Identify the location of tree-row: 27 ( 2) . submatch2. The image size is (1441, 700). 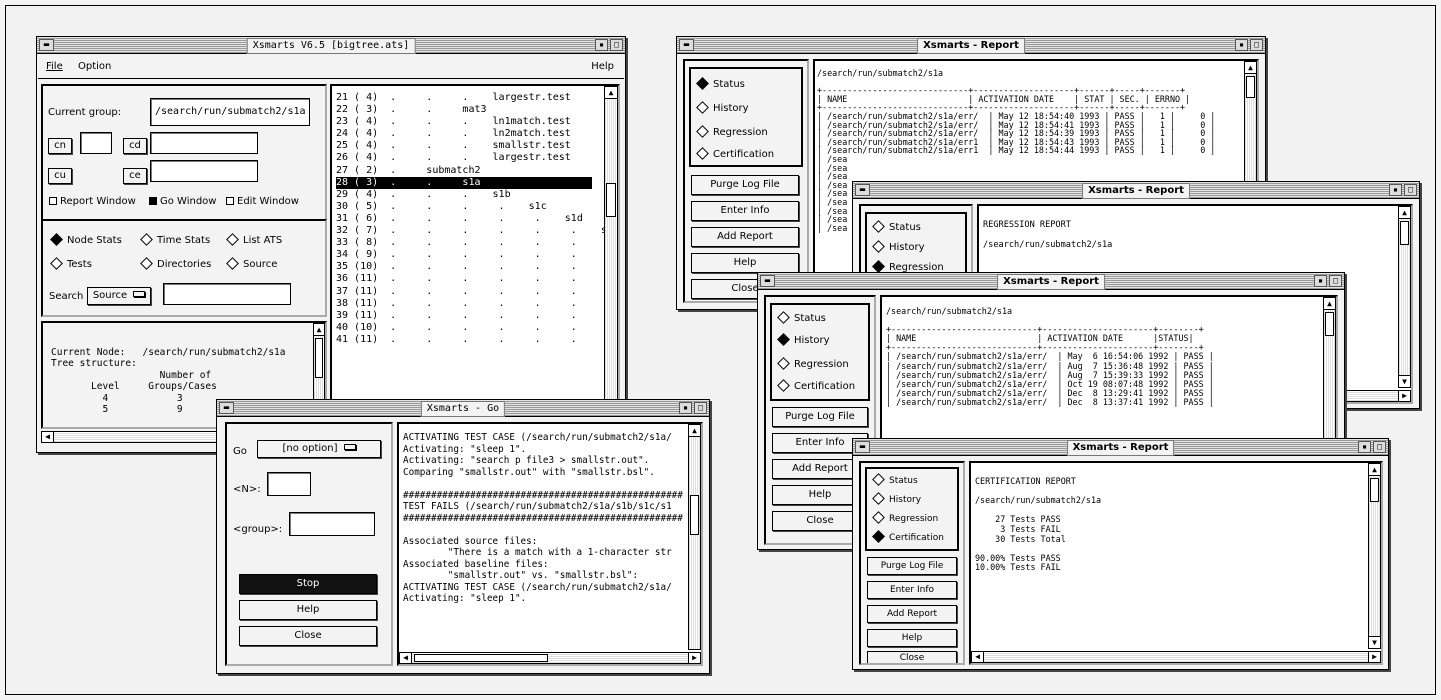
(464, 171).